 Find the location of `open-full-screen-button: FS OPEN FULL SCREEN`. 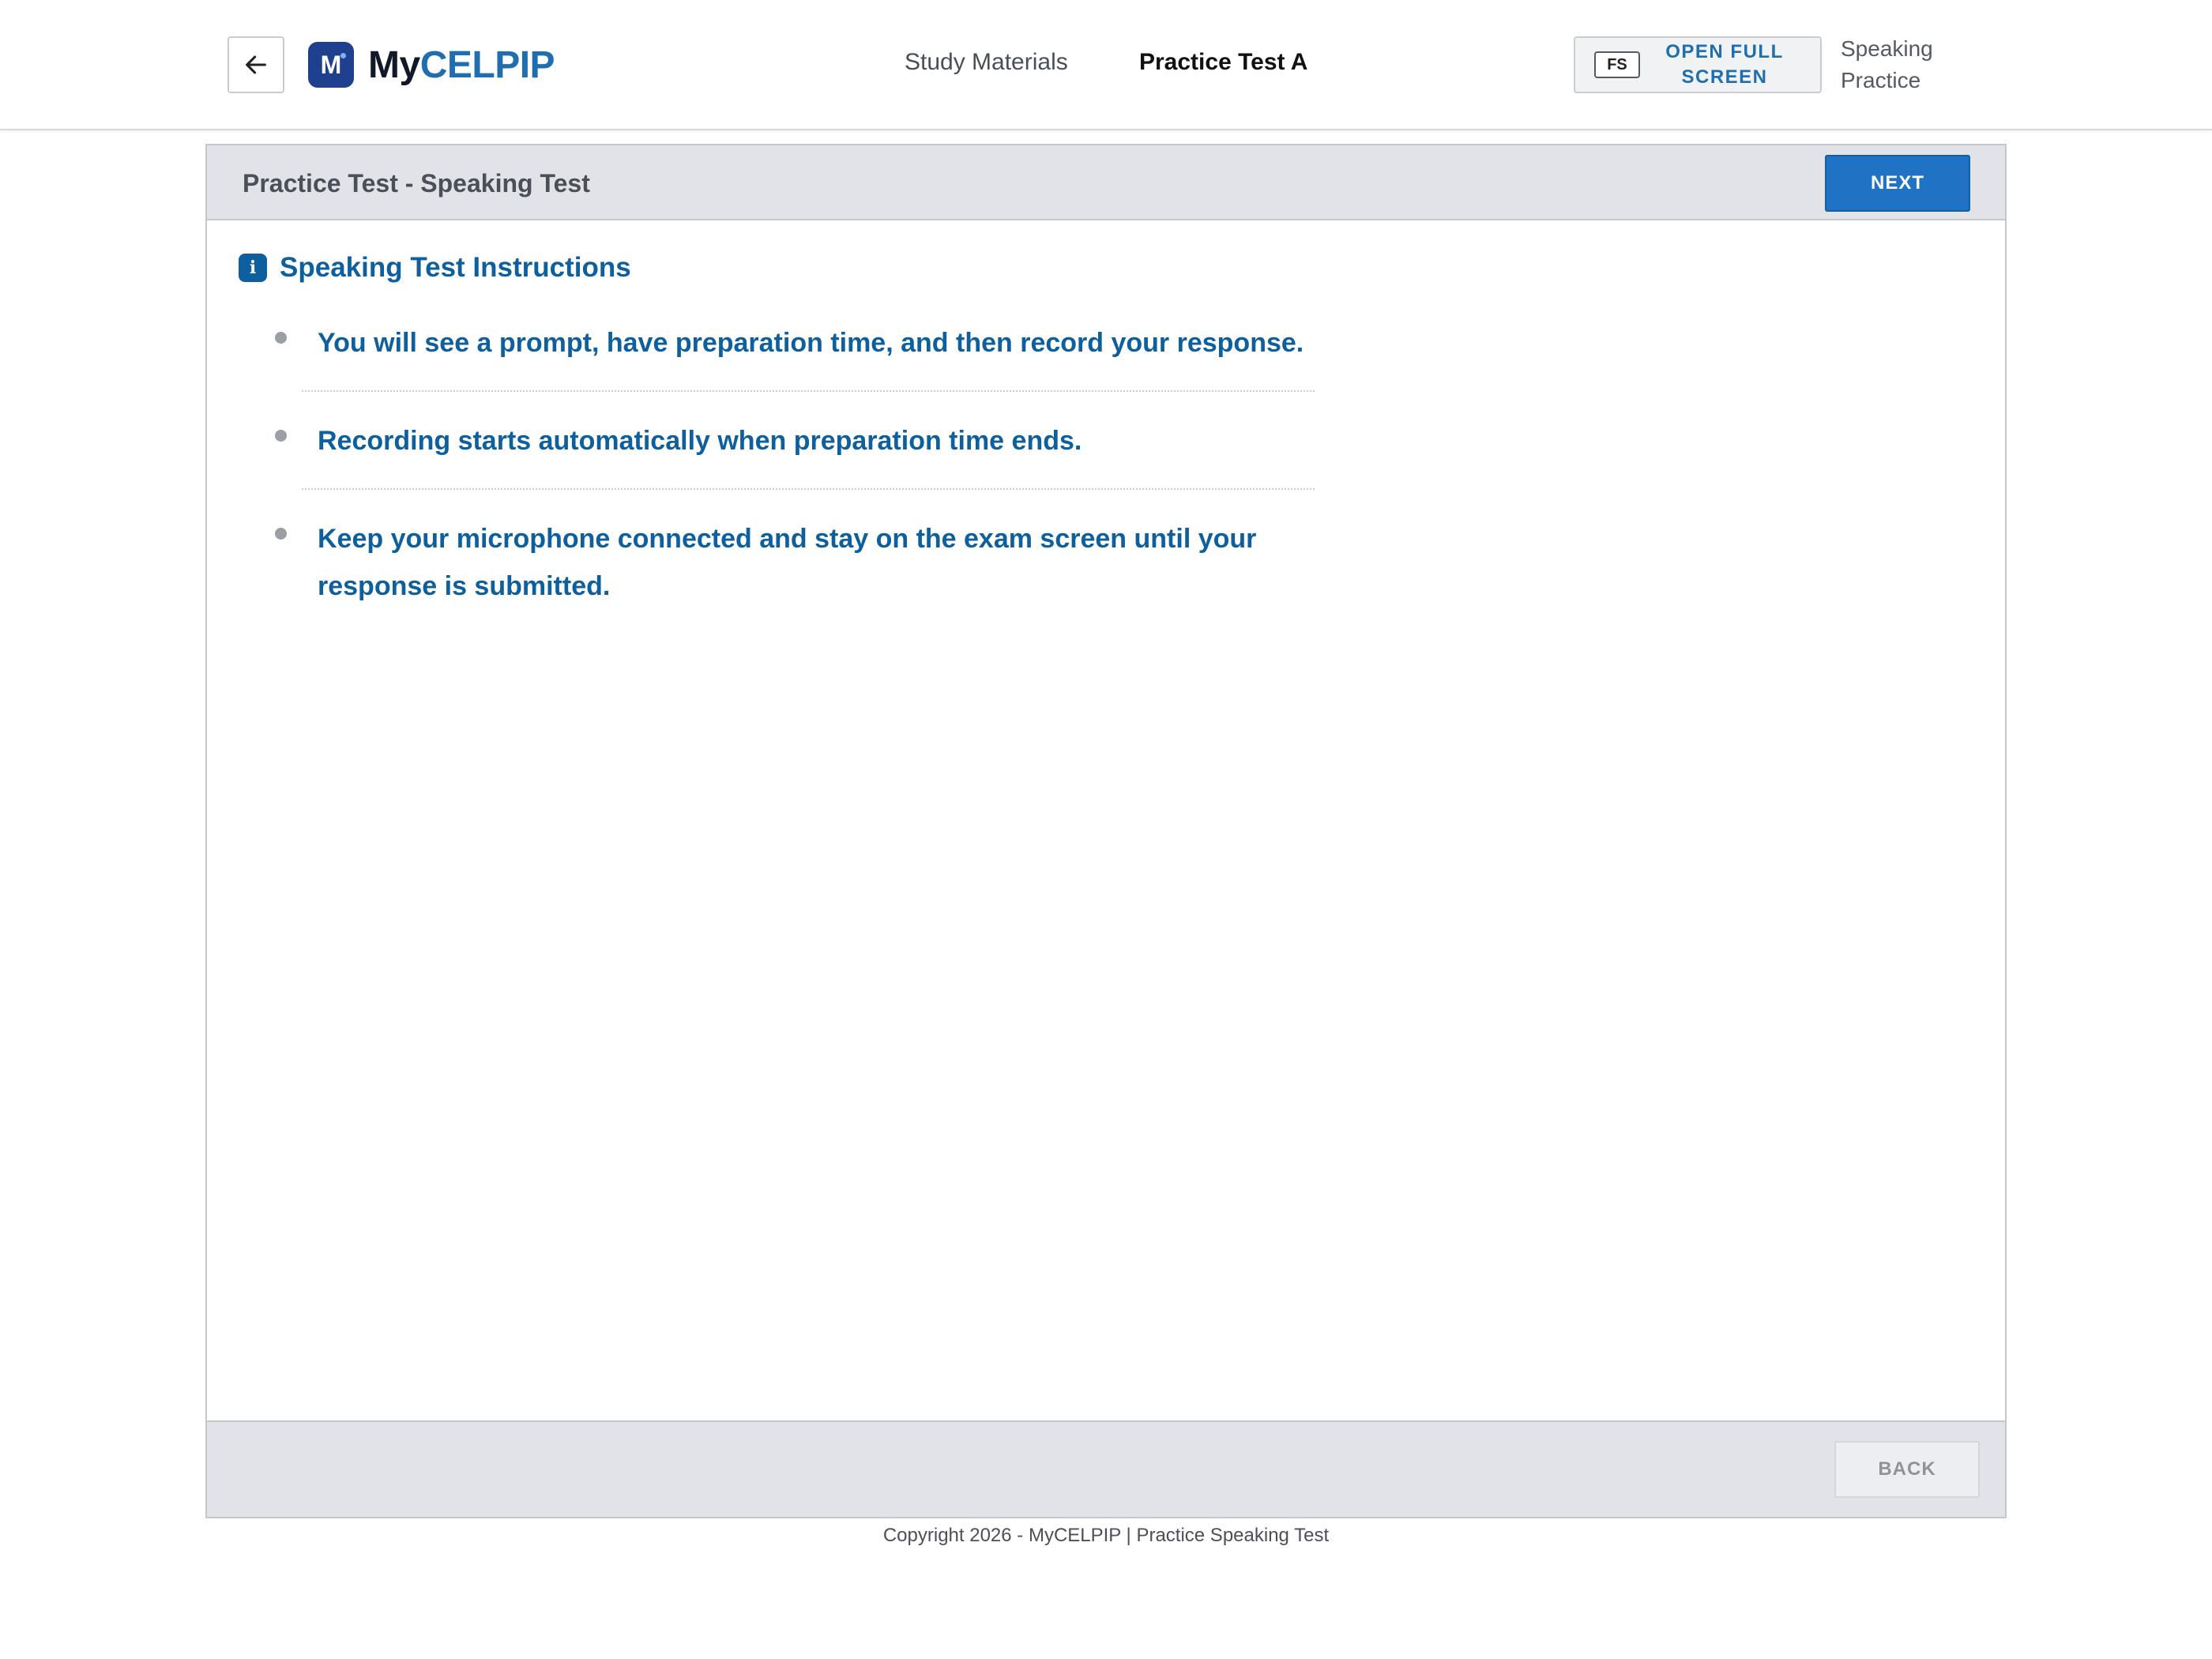

open-full-screen-button: FS OPEN FULL SCREEN is located at coordinates (1698, 64).